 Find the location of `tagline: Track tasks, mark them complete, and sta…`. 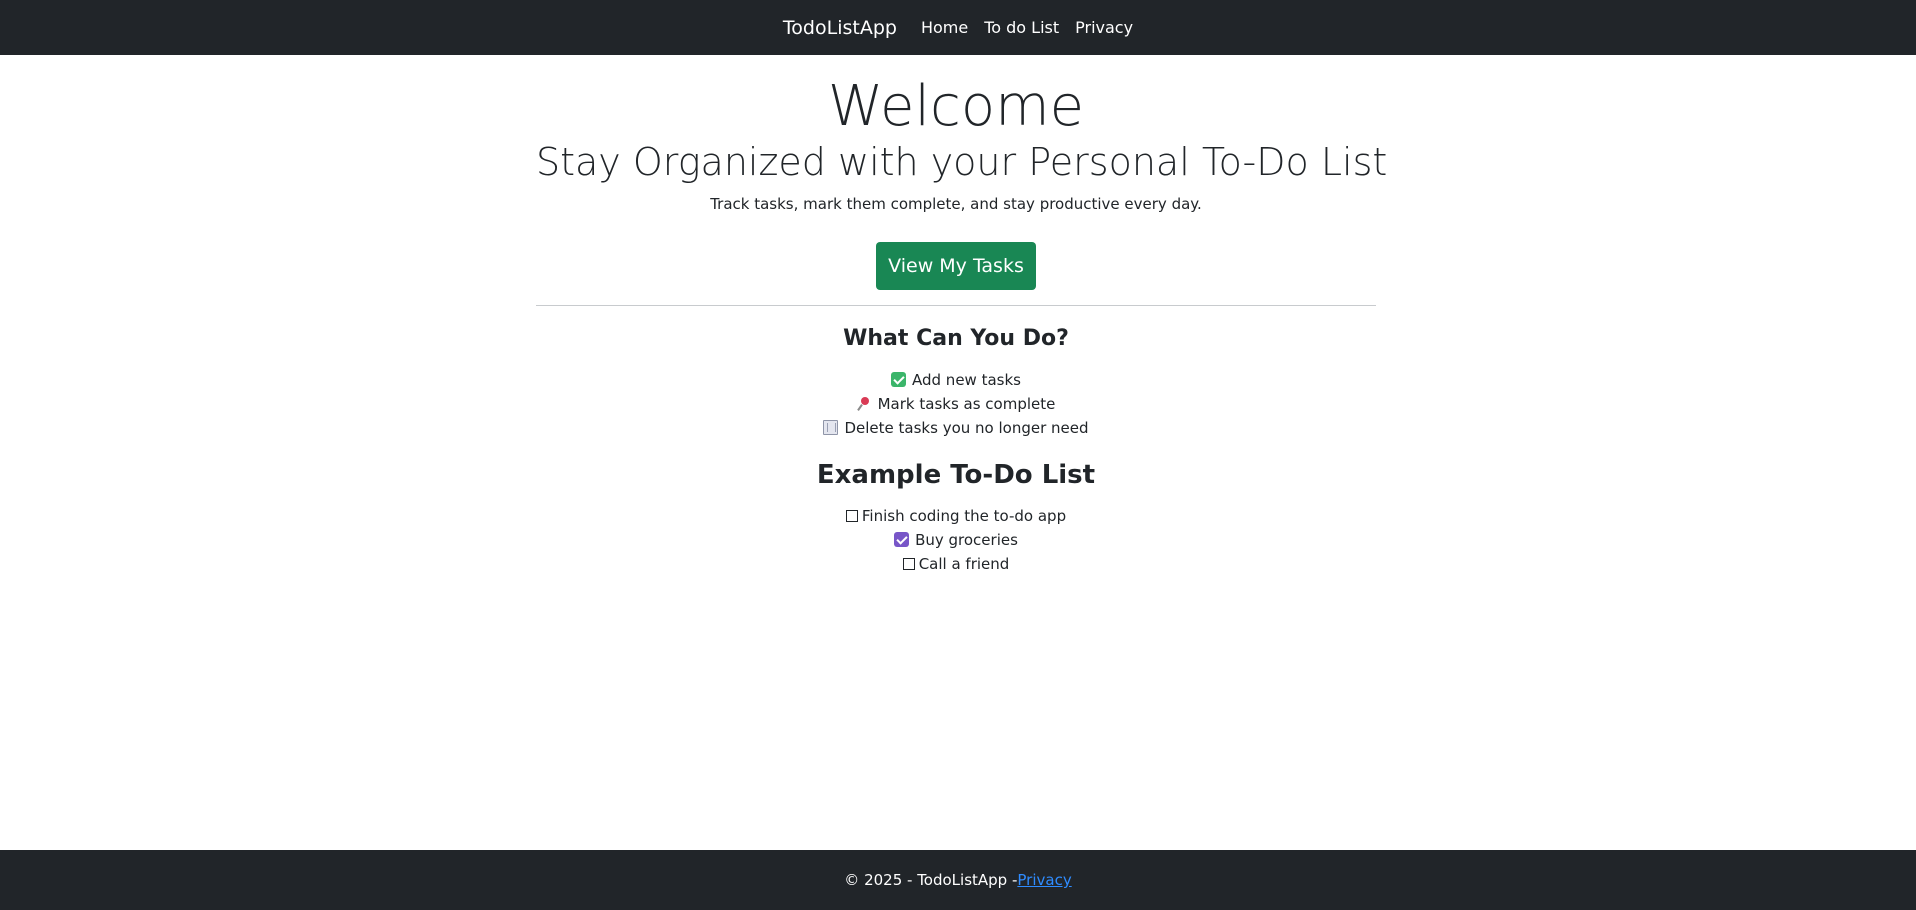

tagline: Track tasks, mark them complete, and sta… is located at coordinates (956, 204).